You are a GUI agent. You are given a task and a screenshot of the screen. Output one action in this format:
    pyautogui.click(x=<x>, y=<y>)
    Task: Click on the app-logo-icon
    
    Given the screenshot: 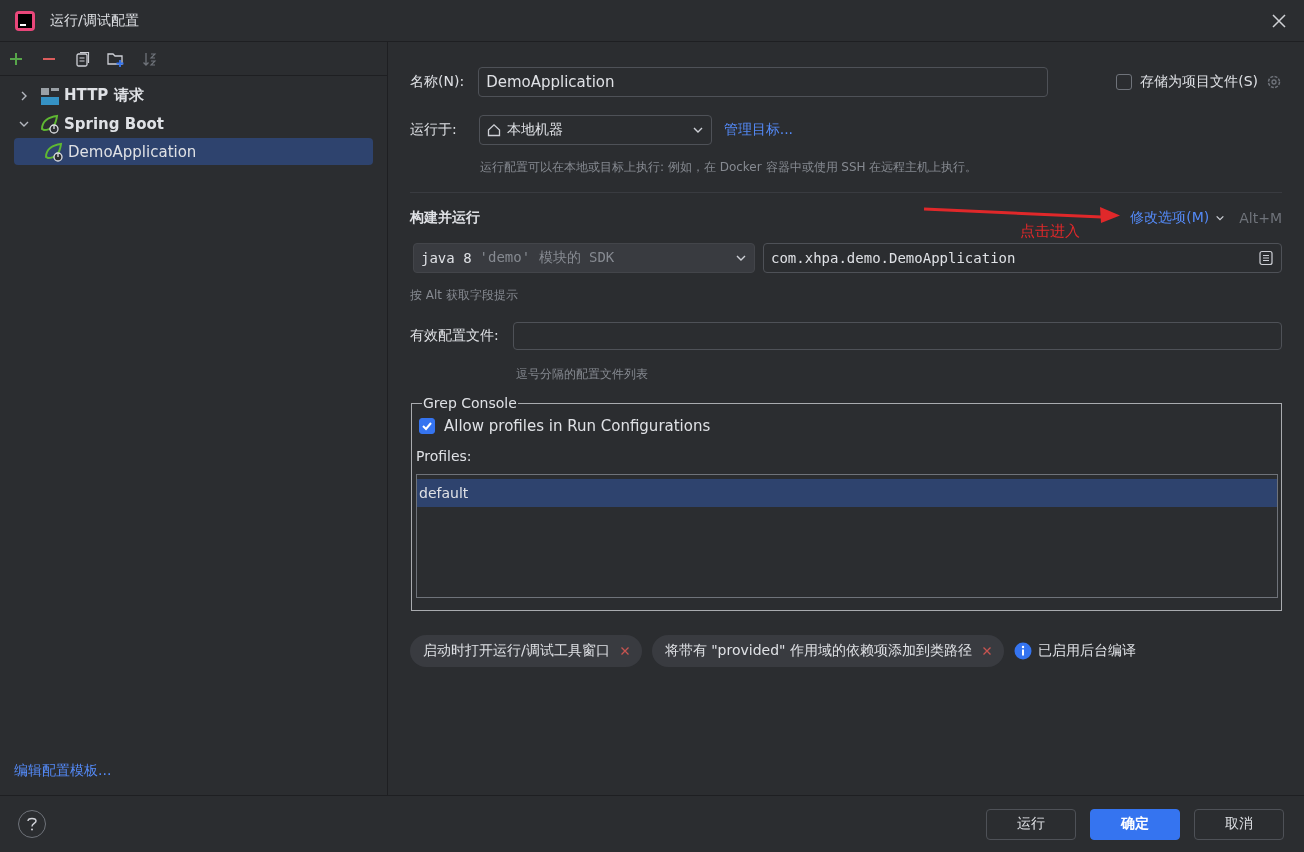 What is the action you would take?
    pyautogui.click(x=25, y=20)
    